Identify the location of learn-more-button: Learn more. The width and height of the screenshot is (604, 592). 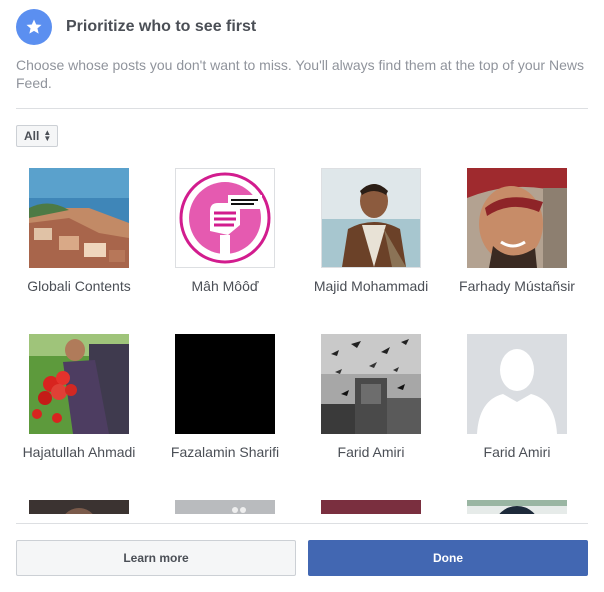
(156, 558).